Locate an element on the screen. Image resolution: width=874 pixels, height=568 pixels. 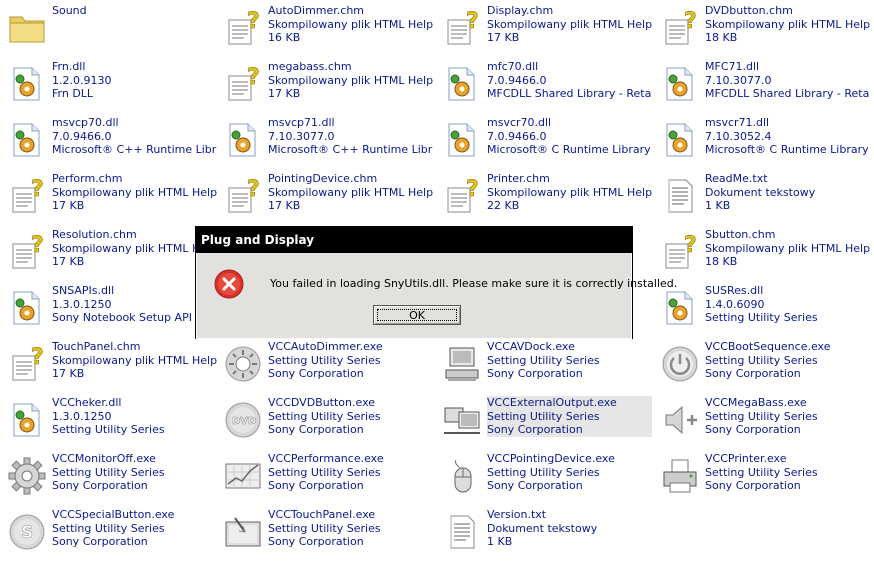
file-name: VCCAutoDimmer.exe is located at coordinates (325, 346).